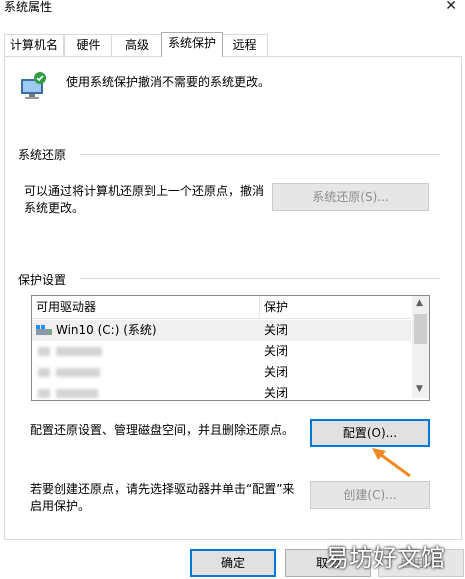 This screenshot has height=579, width=465. What do you see at coordinates (244, 45) in the screenshot?
I see `tab-remote: 远程` at bounding box center [244, 45].